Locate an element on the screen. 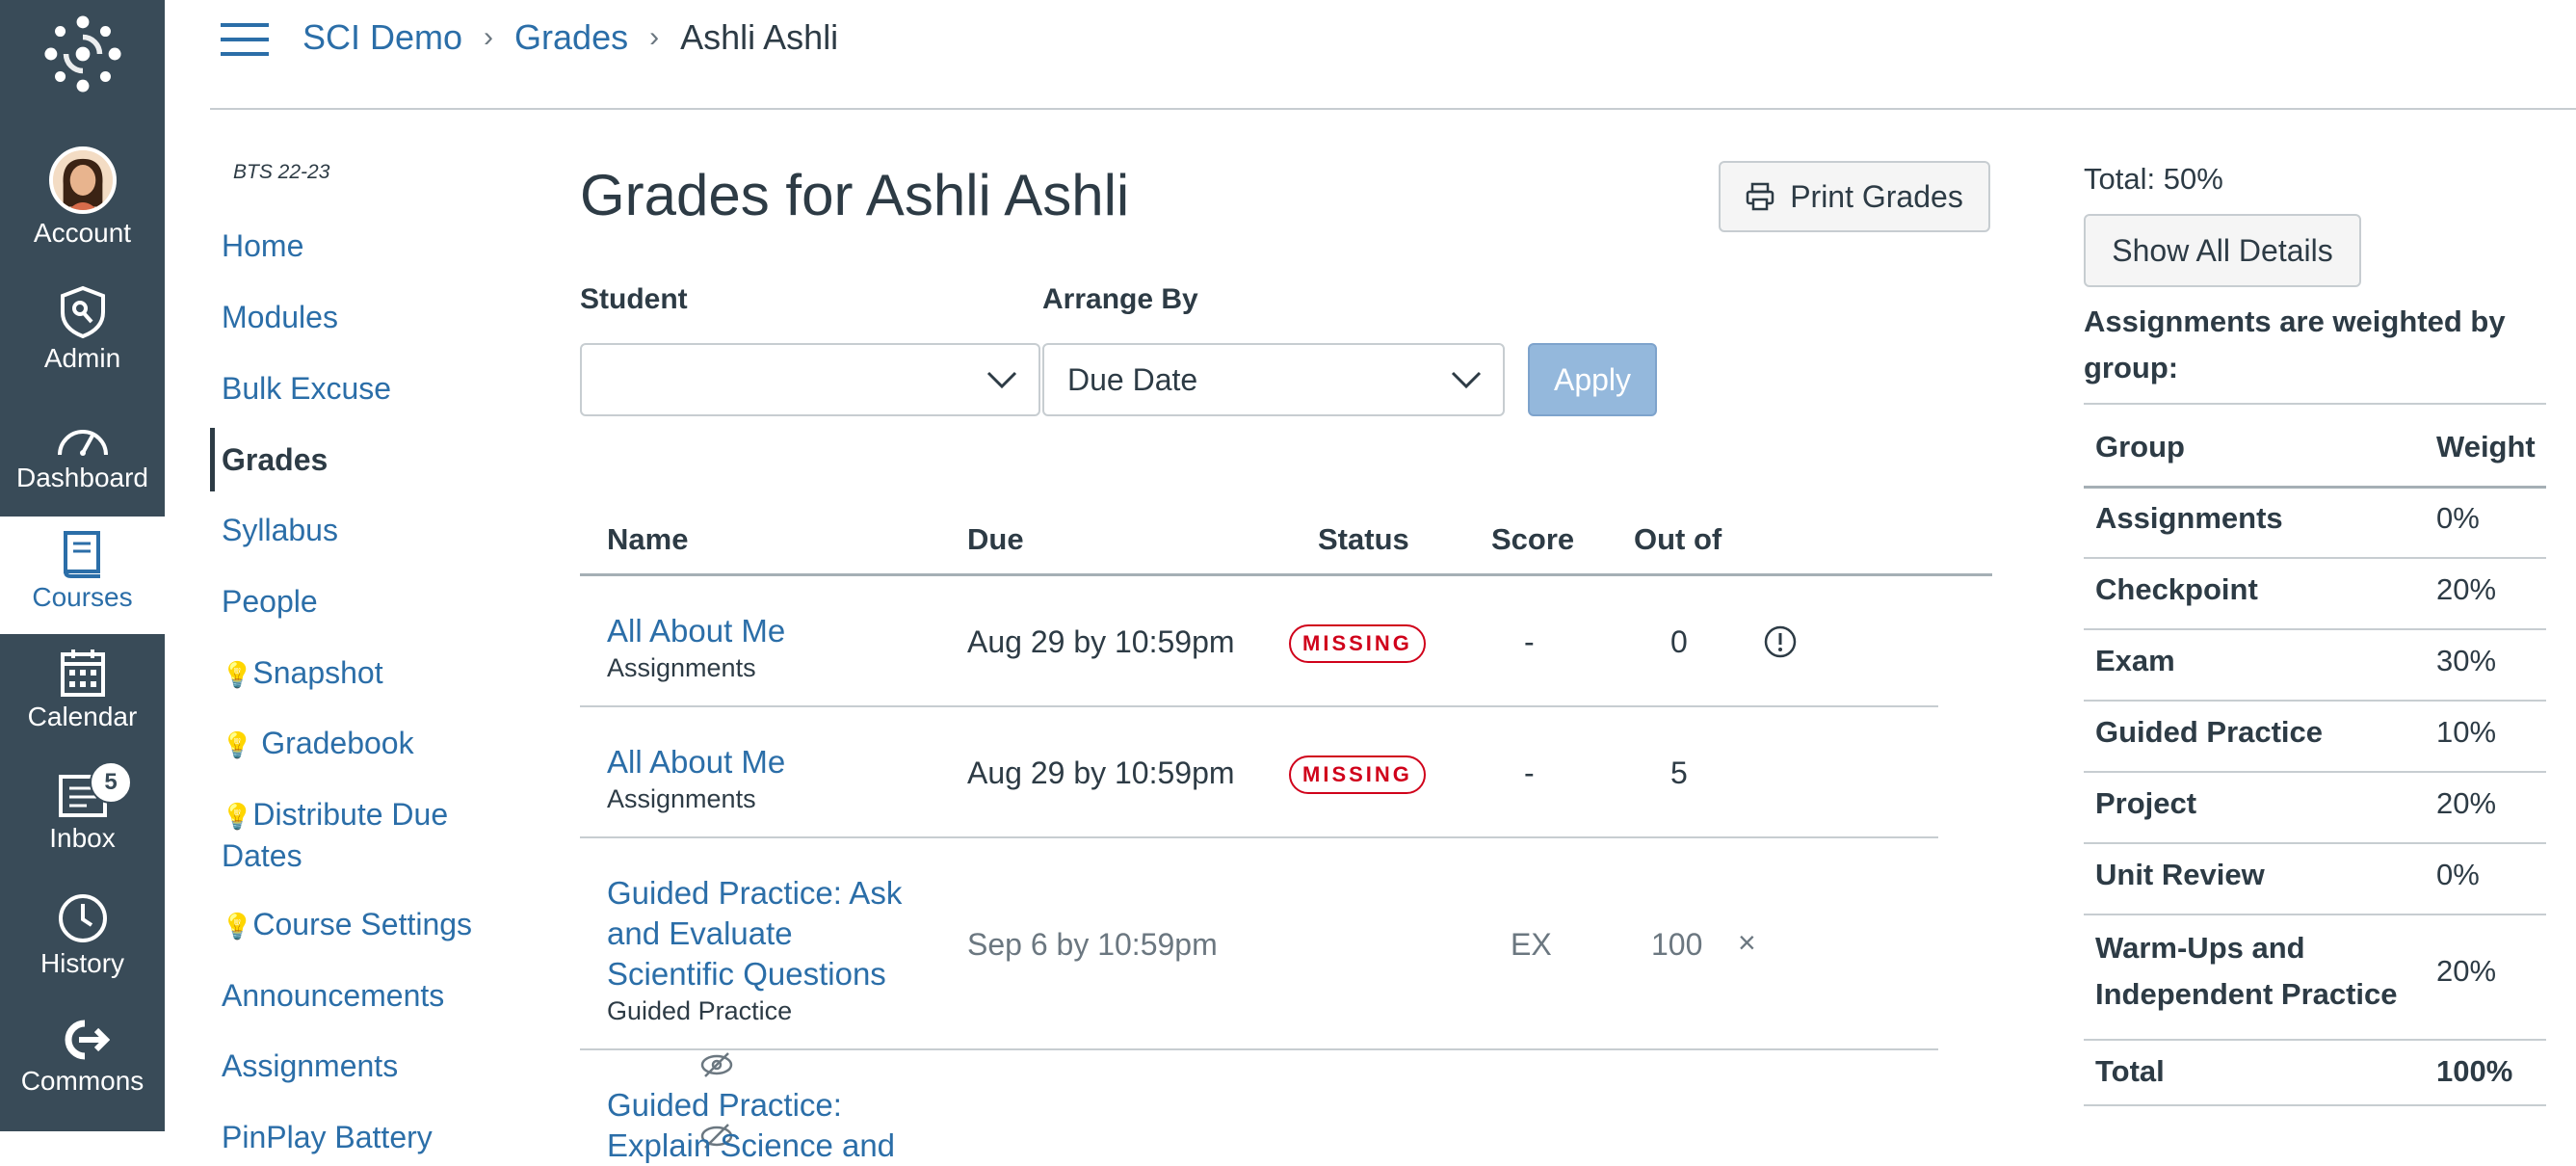 Image resolution: width=2576 pixels, height=1166 pixels. course-nav-distribute-label: Distribute Due Dates is located at coordinates (335, 835).